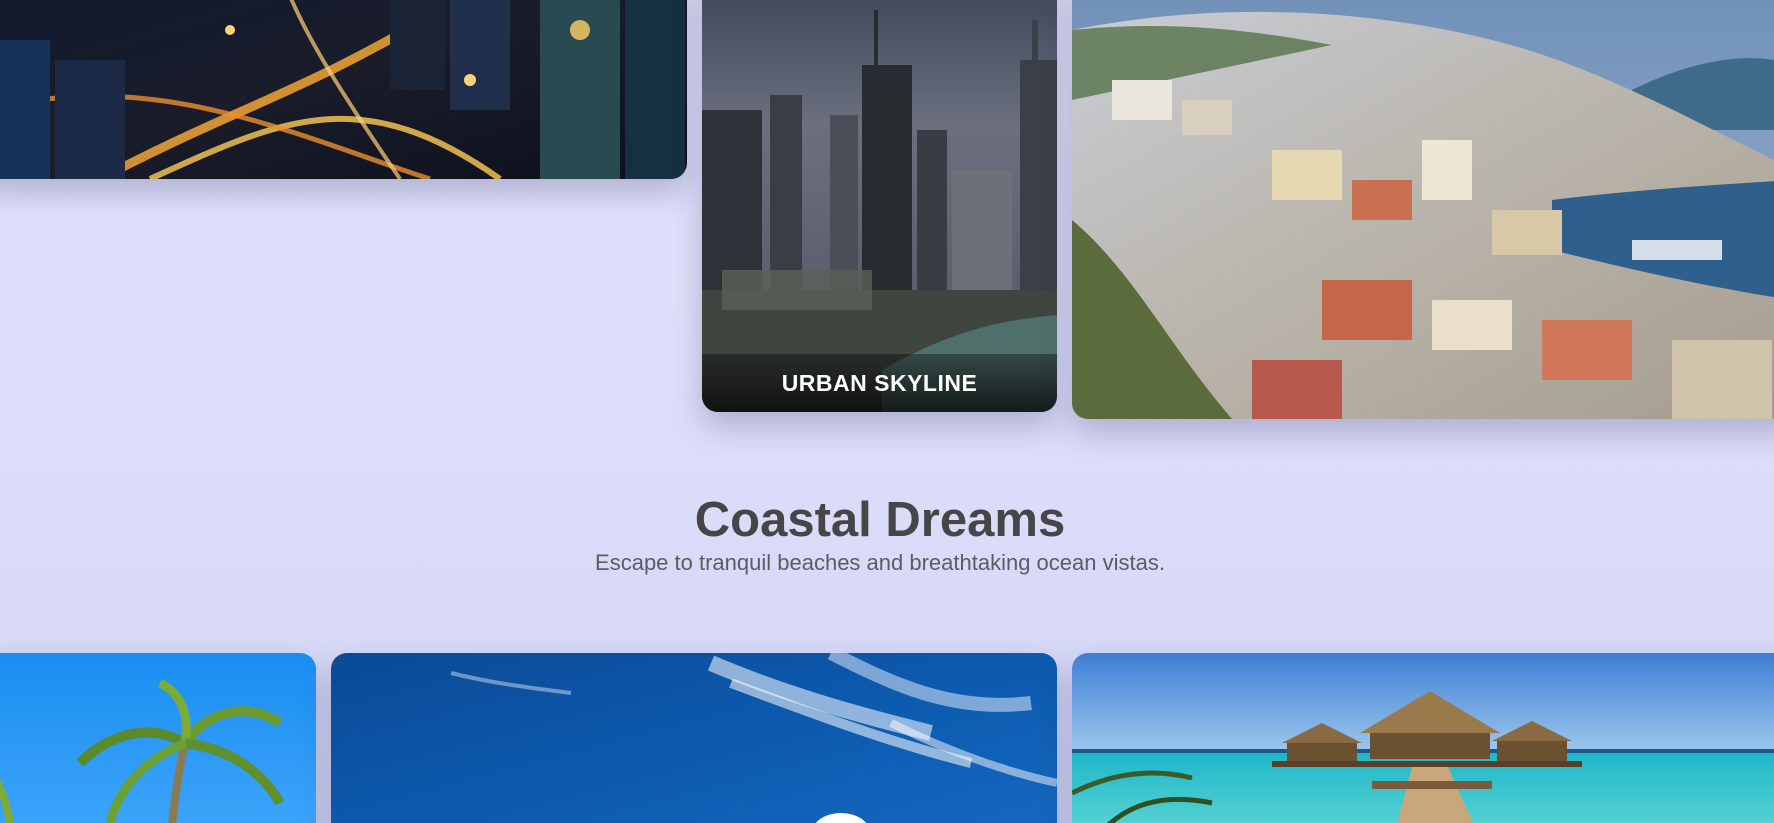 This screenshot has height=823, width=1774. I want to click on urban-skyline-image, so click(879, 206).